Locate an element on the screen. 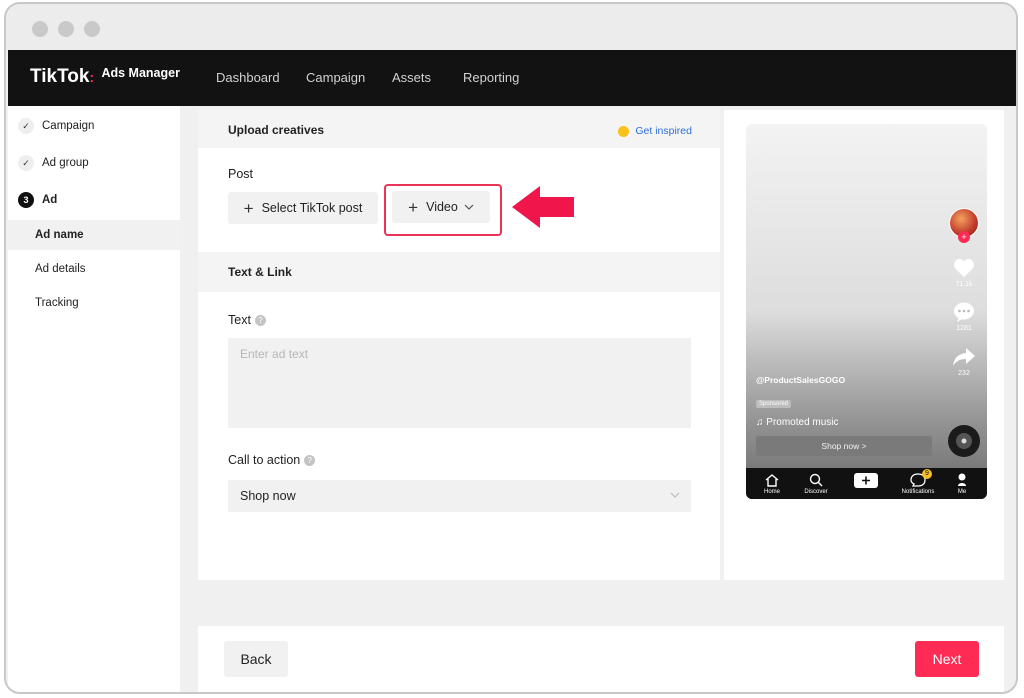  step-label: Ad is located at coordinates (50, 200).